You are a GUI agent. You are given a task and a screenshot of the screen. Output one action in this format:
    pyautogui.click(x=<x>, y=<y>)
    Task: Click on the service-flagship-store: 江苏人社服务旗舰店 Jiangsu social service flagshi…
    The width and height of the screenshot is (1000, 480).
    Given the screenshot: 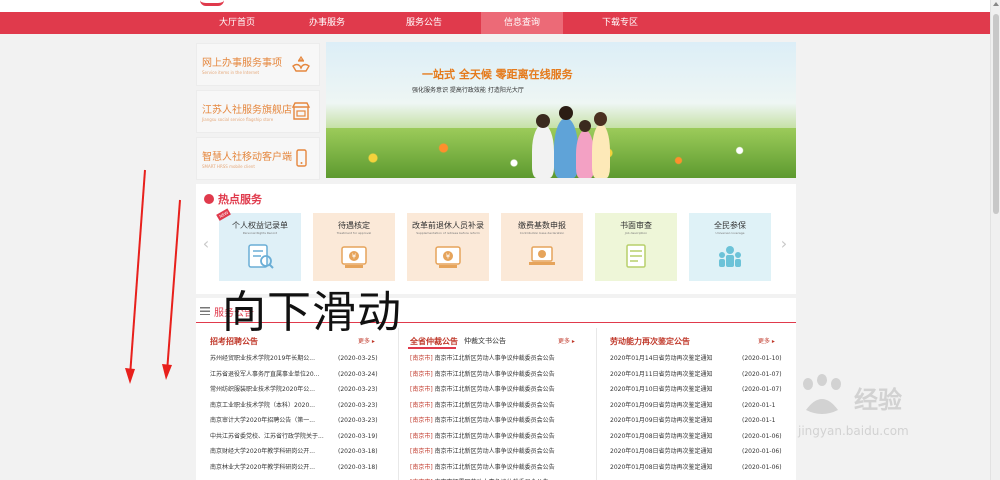 What is the action you would take?
    pyautogui.click(x=258, y=111)
    